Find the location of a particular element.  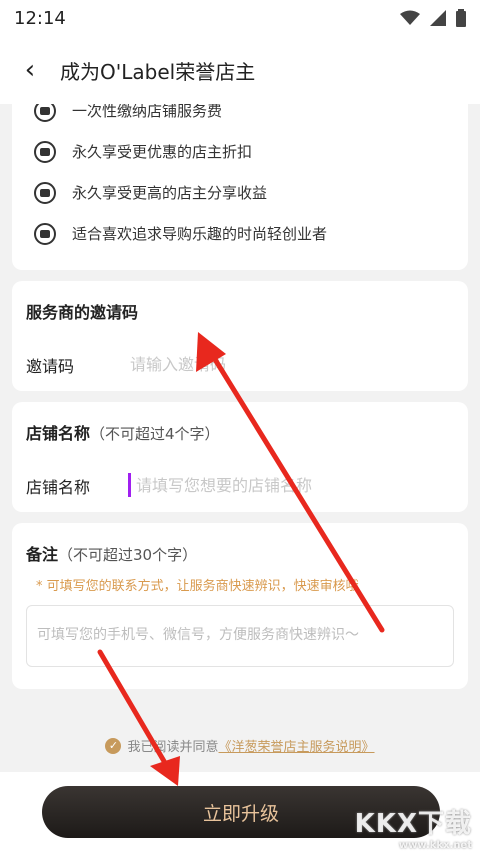

moneybag-icon is located at coordinates (45, 192).